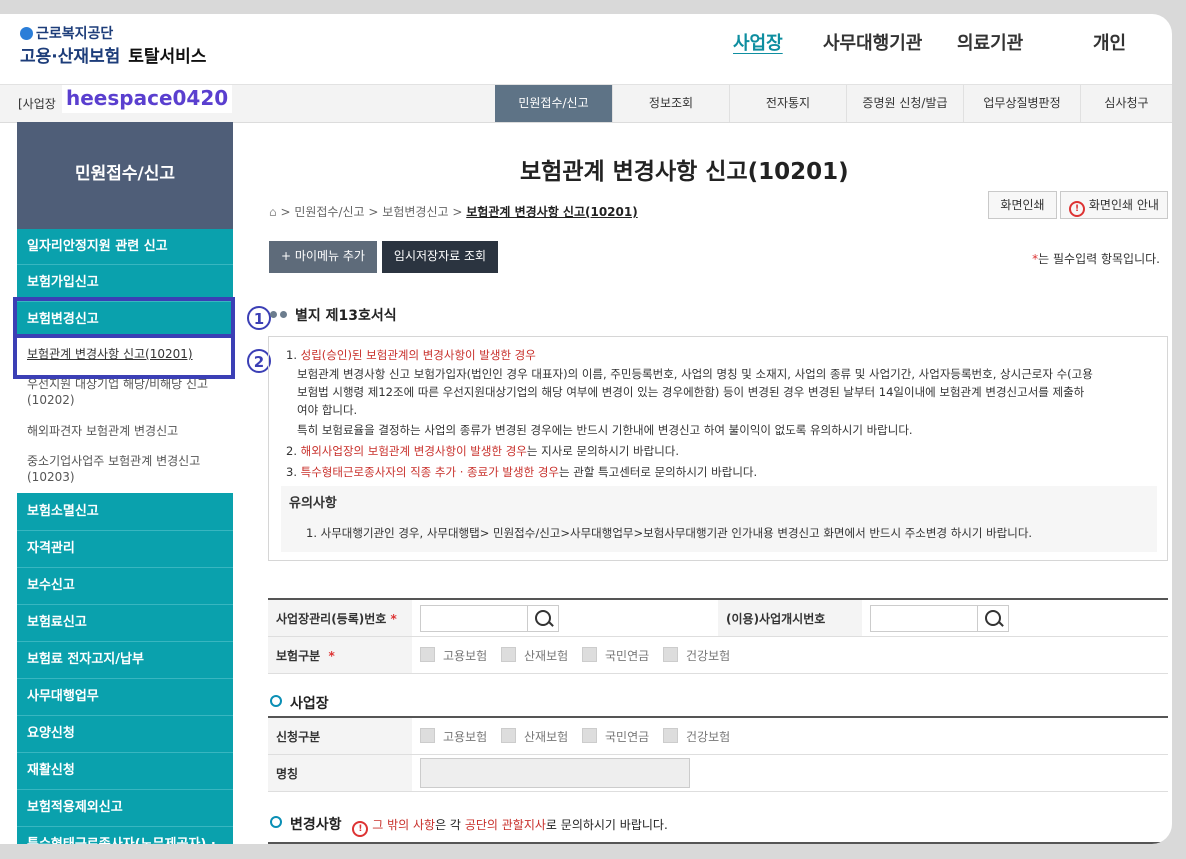  I want to click on form-title-text: 별지 제13호서식, so click(346, 316).